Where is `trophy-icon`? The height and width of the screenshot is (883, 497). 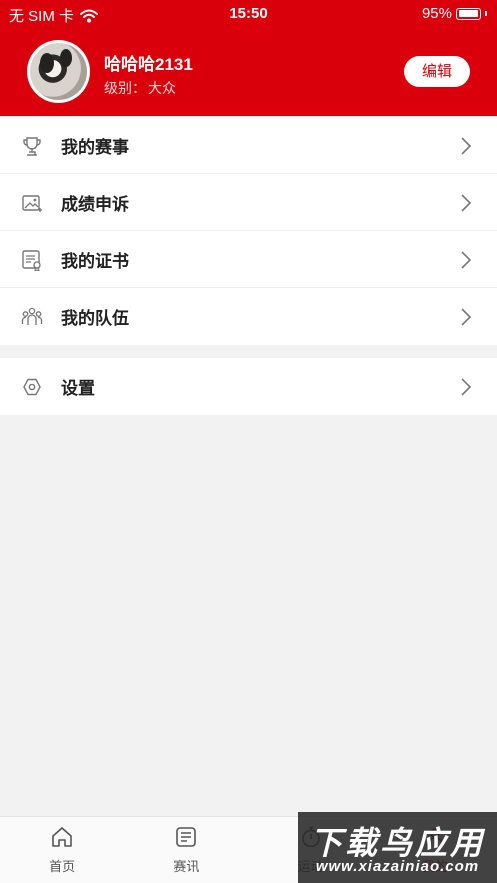 trophy-icon is located at coordinates (32, 146).